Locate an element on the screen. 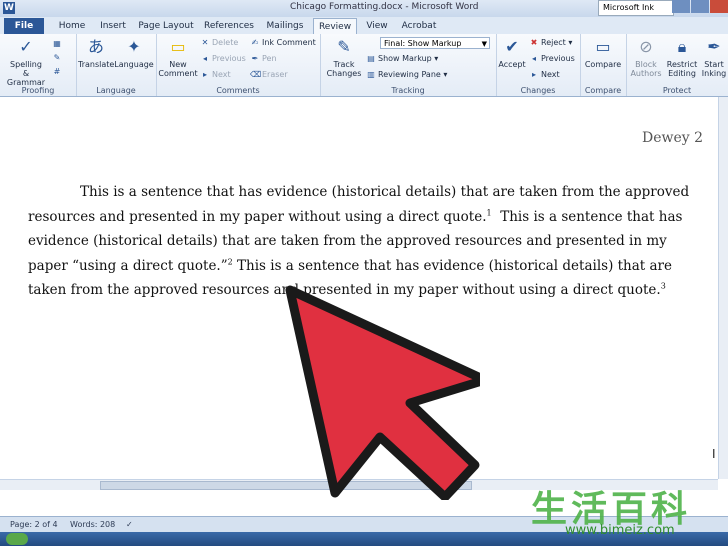  footnote-ref-1: 1 is located at coordinates (489, 212).